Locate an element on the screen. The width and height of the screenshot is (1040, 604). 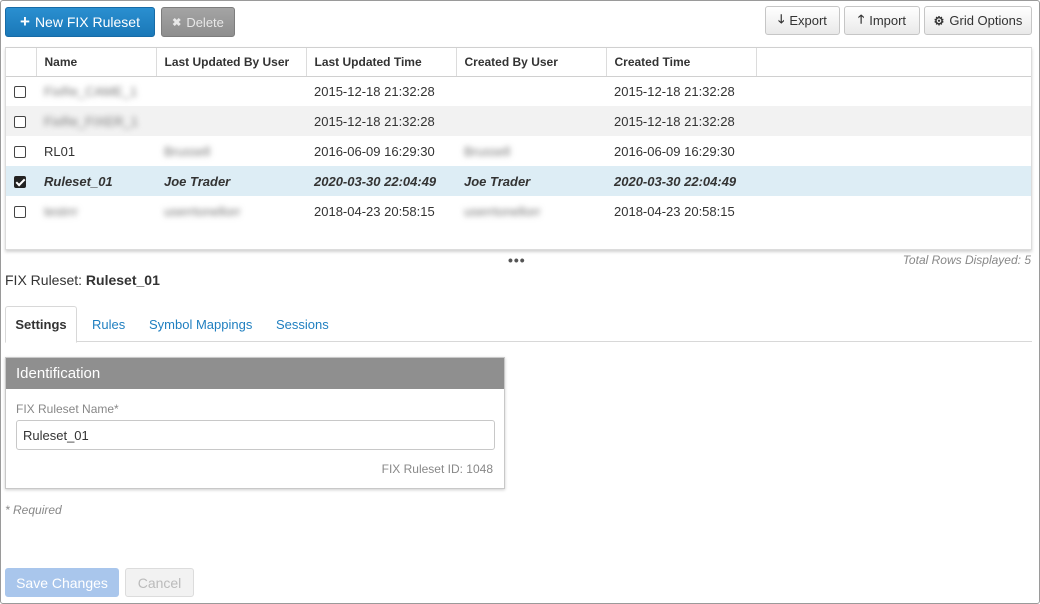
header-last-updated-time: Last Updated Time is located at coordinates (381, 62).